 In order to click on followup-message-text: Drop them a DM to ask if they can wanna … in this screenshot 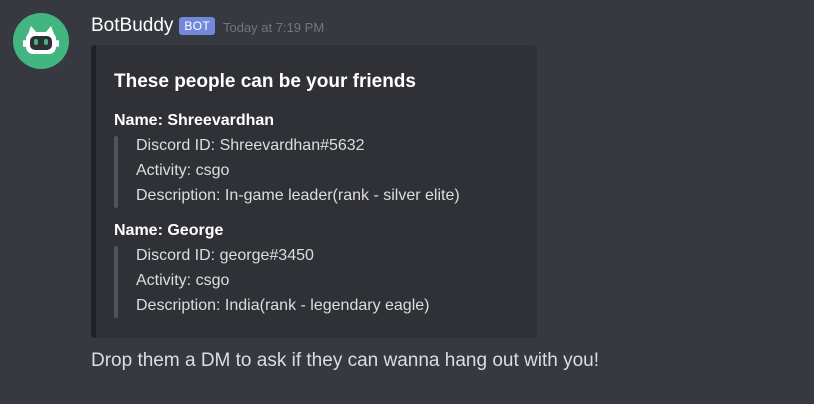, I will do `click(345, 360)`.